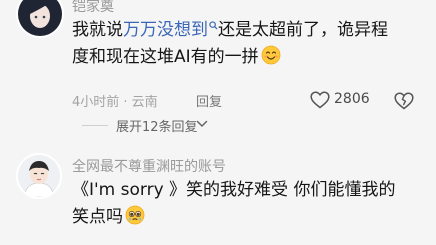 This screenshot has width=436, height=245. What do you see at coordinates (157, 127) in the screenshot?
I see `expand-replies-label: 展开12条回复` at bounding box center [157, 127].